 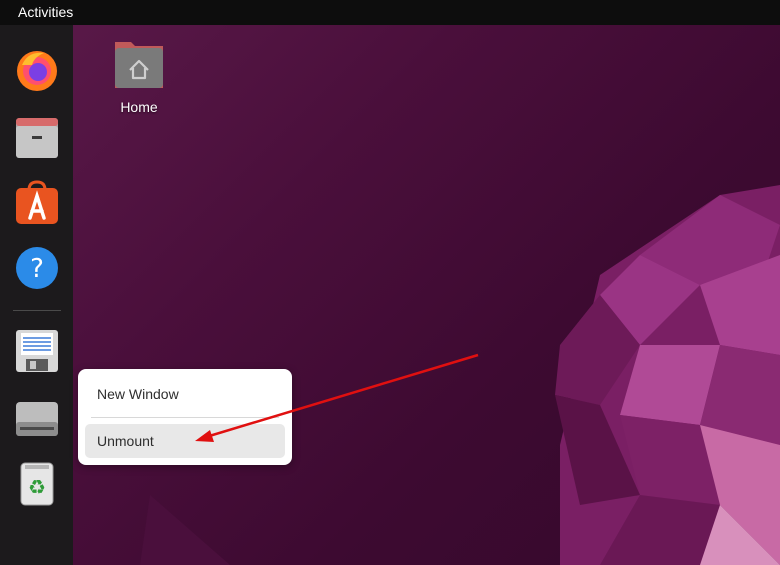 I want to click on drive-icon, so click(x=37, y=419).